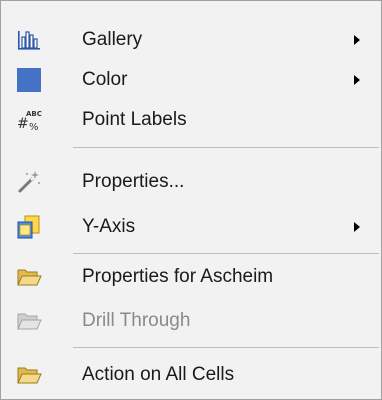 The height and width of the screenshot is (400, 382). Describe the element at coordinates (191, 120) in the screenshot. I see `menu-item-point-labels: ABC # % Point Labels` at that location.